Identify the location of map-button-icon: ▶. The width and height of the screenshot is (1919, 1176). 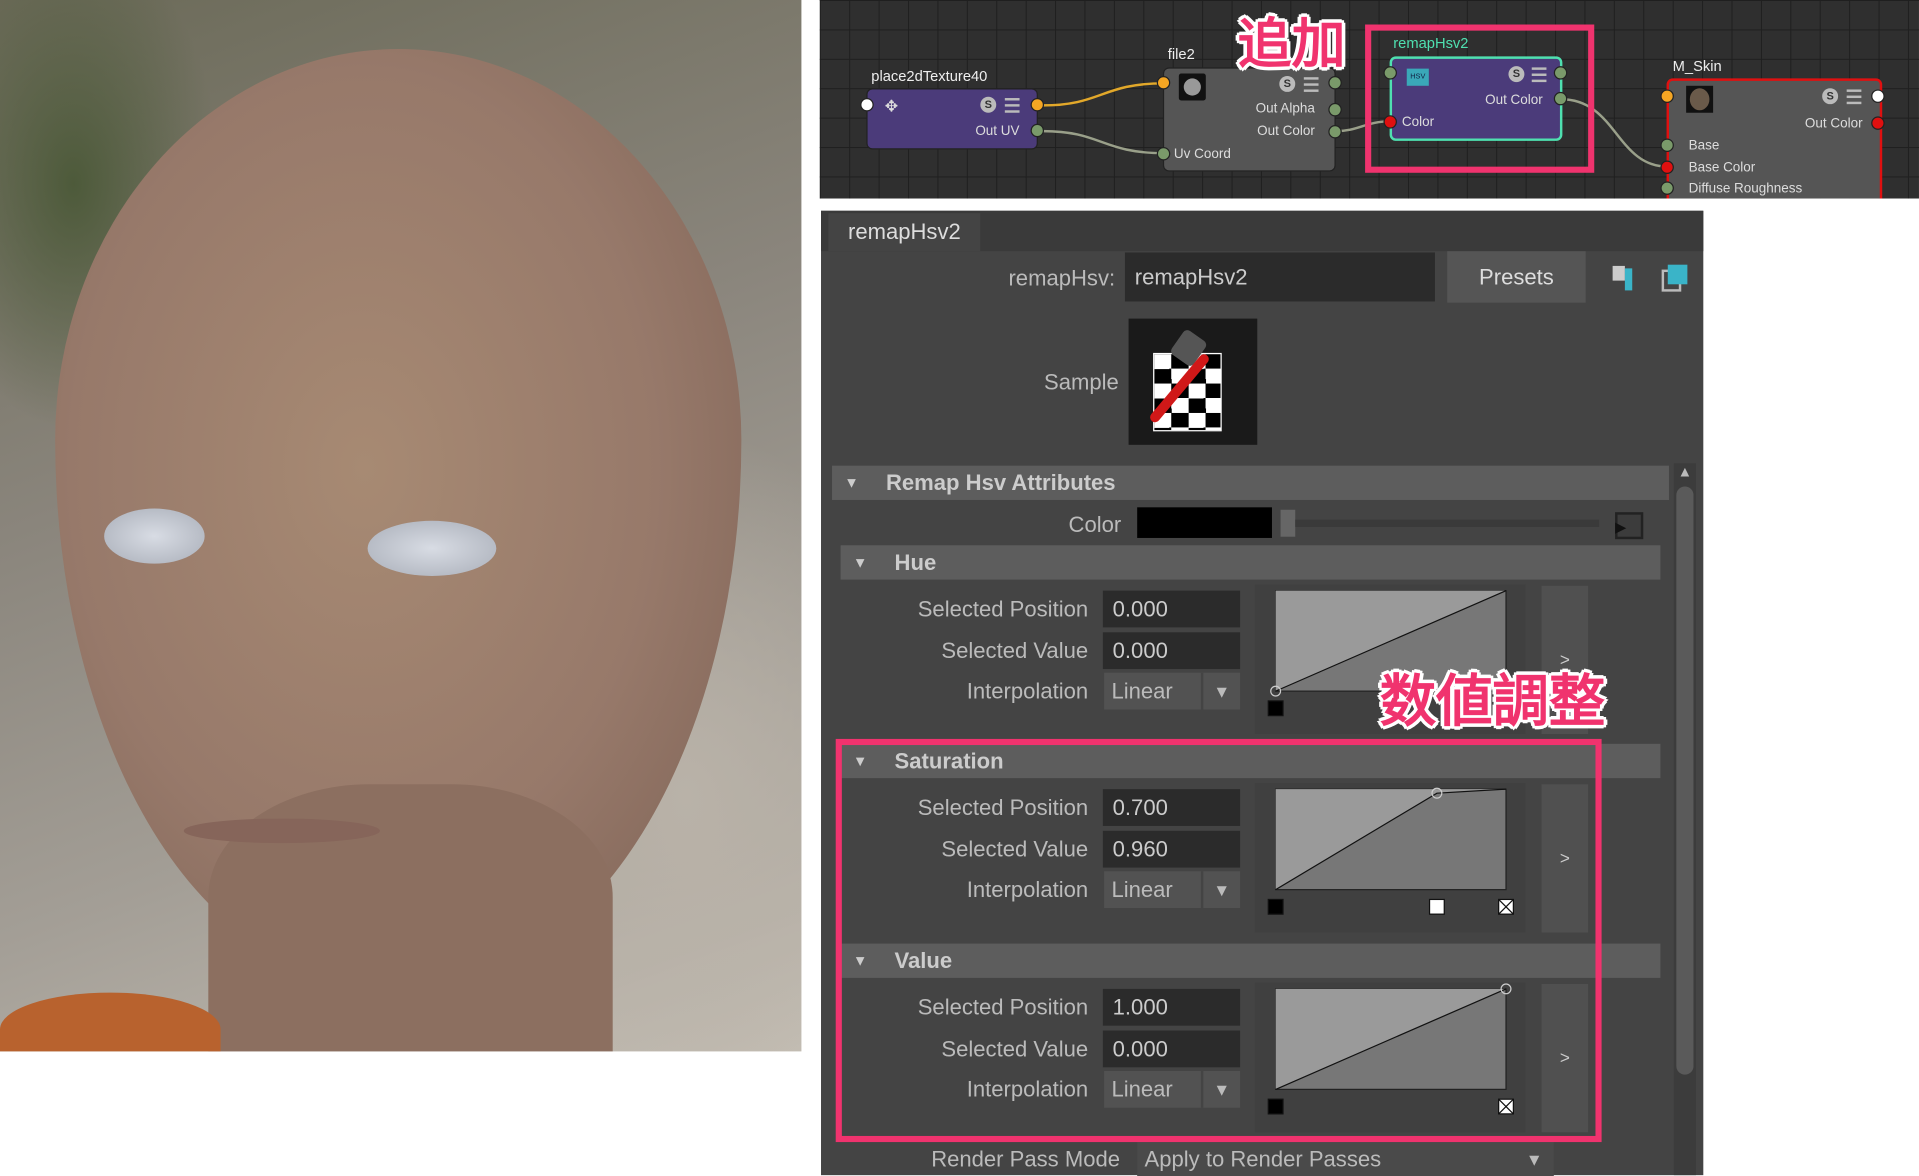
(1629, 526).